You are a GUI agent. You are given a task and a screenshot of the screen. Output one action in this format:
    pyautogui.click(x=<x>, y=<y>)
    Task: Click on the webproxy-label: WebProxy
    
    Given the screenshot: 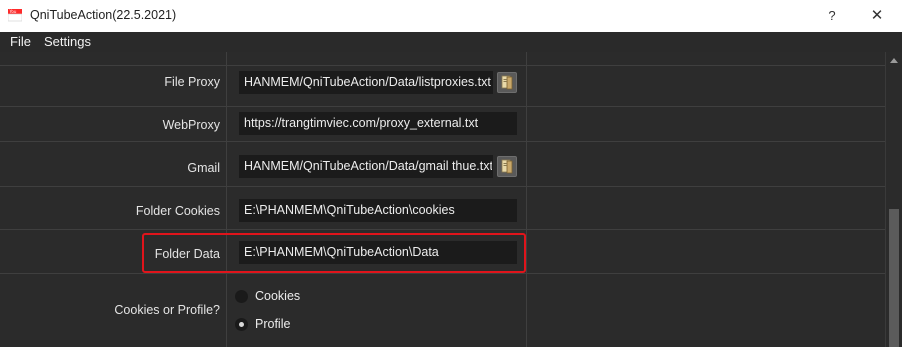 What is the action you would take?
    pyautogui.click(x=191, y=125)
    